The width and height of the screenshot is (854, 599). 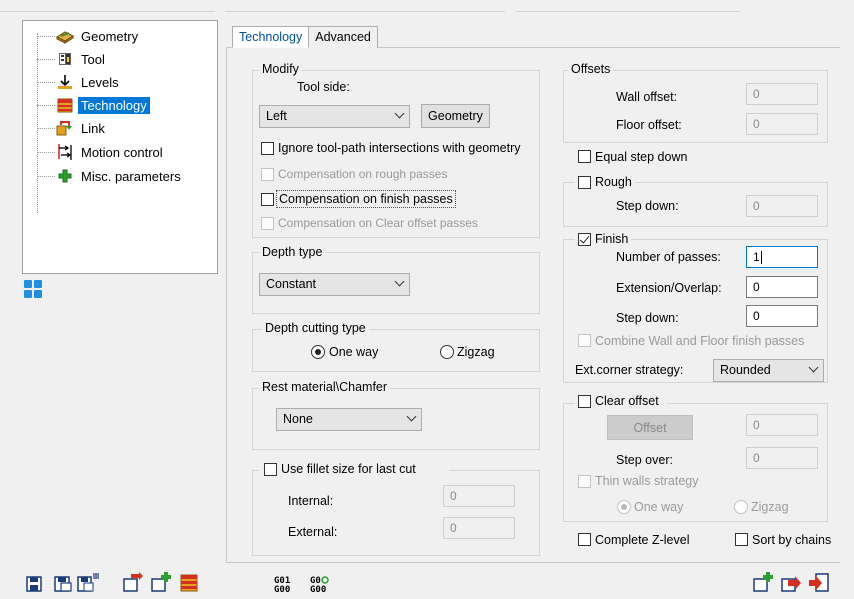 What do you see at coordinates (33, 289) in the screenshot?
I see `grid-view-icon` at bounding box center [33, 289].